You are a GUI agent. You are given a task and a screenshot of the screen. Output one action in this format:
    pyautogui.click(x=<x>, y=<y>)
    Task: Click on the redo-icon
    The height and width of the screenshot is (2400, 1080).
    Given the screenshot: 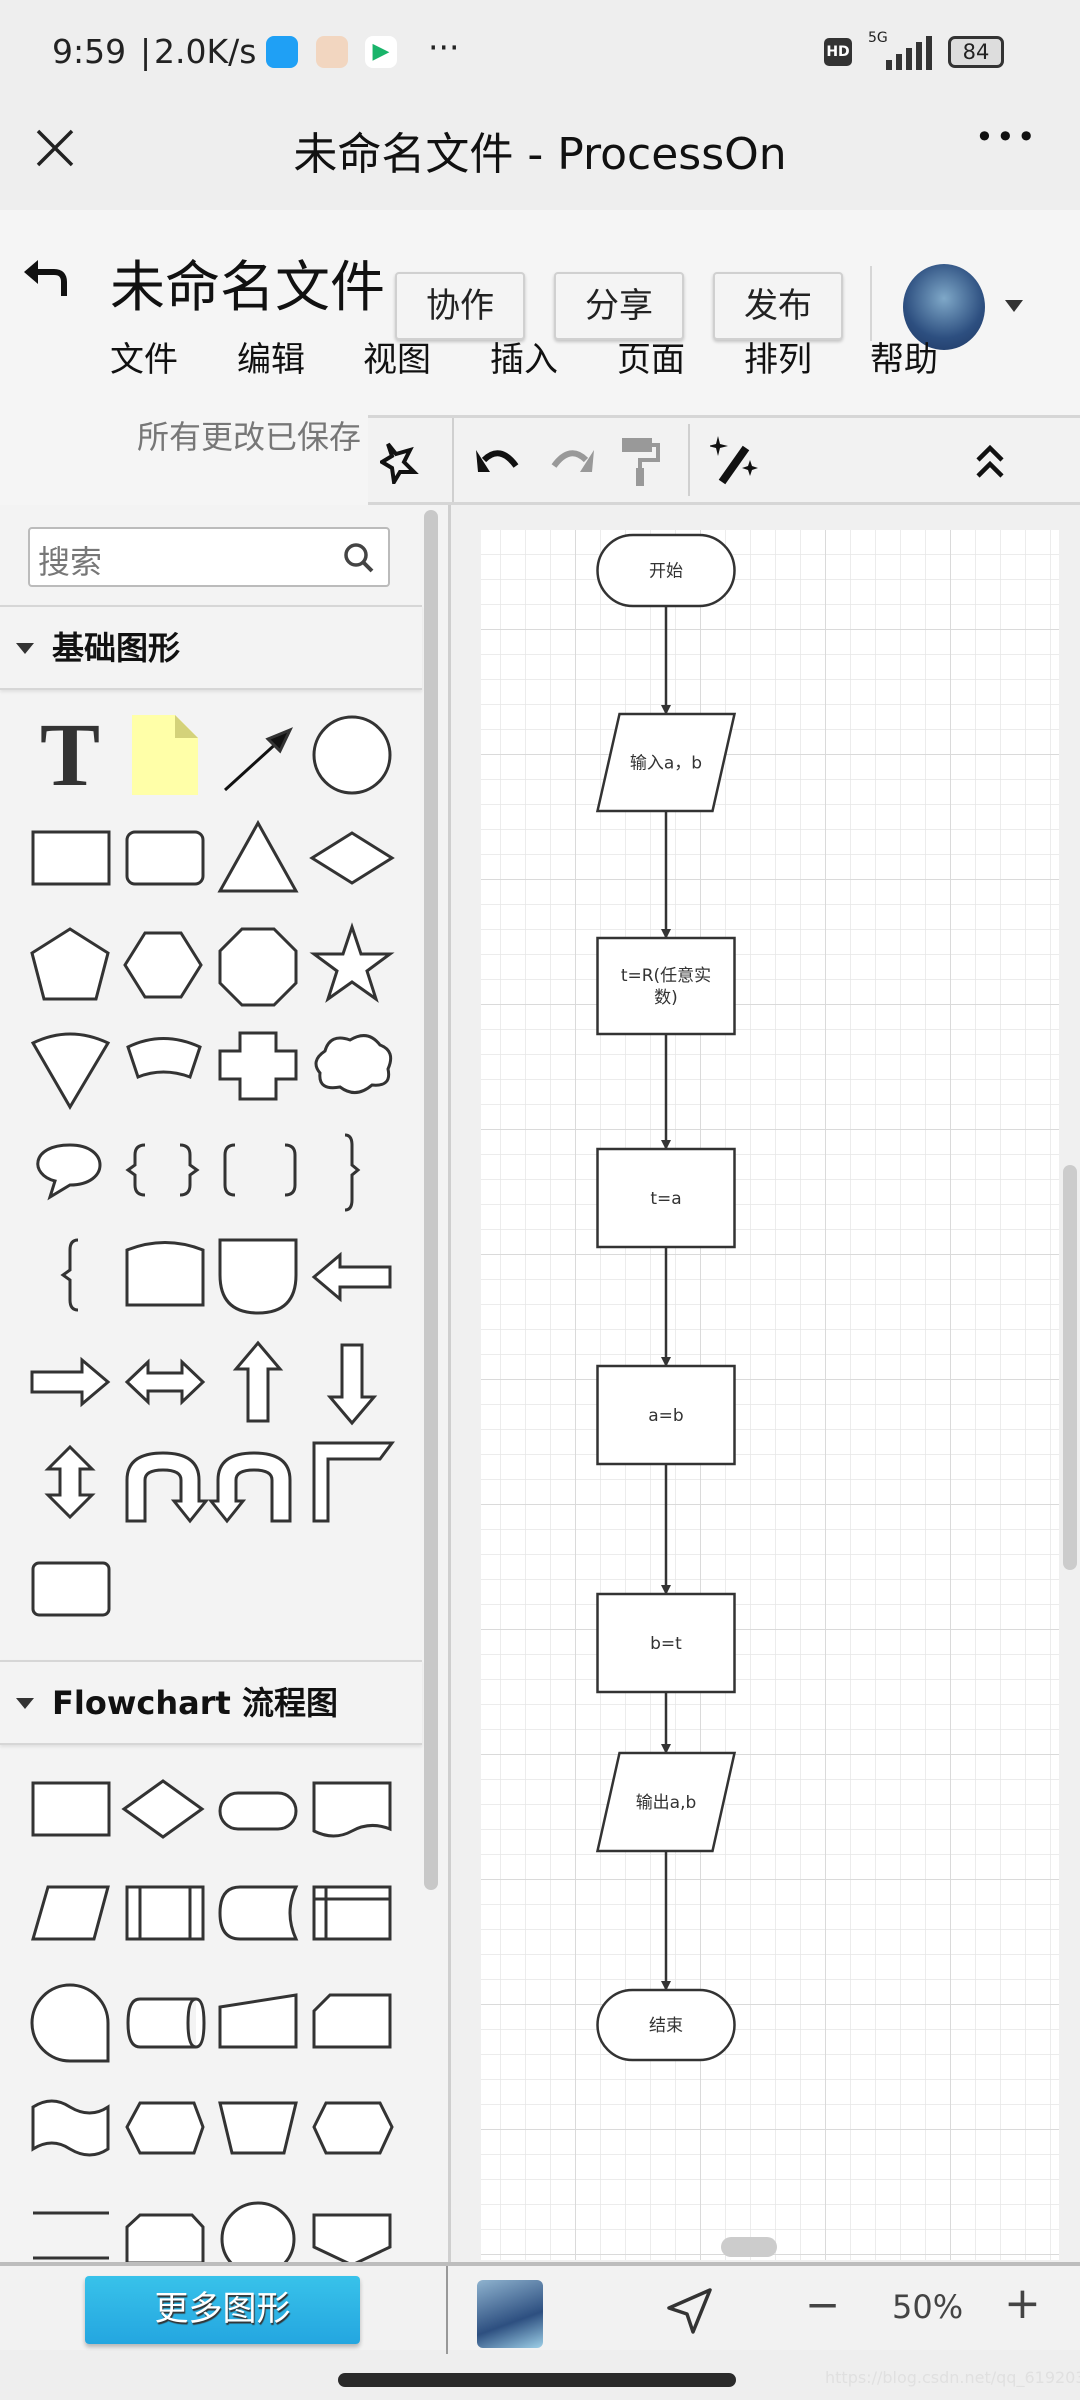 What is the action you would take?
    pyautogui.click(x=572, y=460)
    